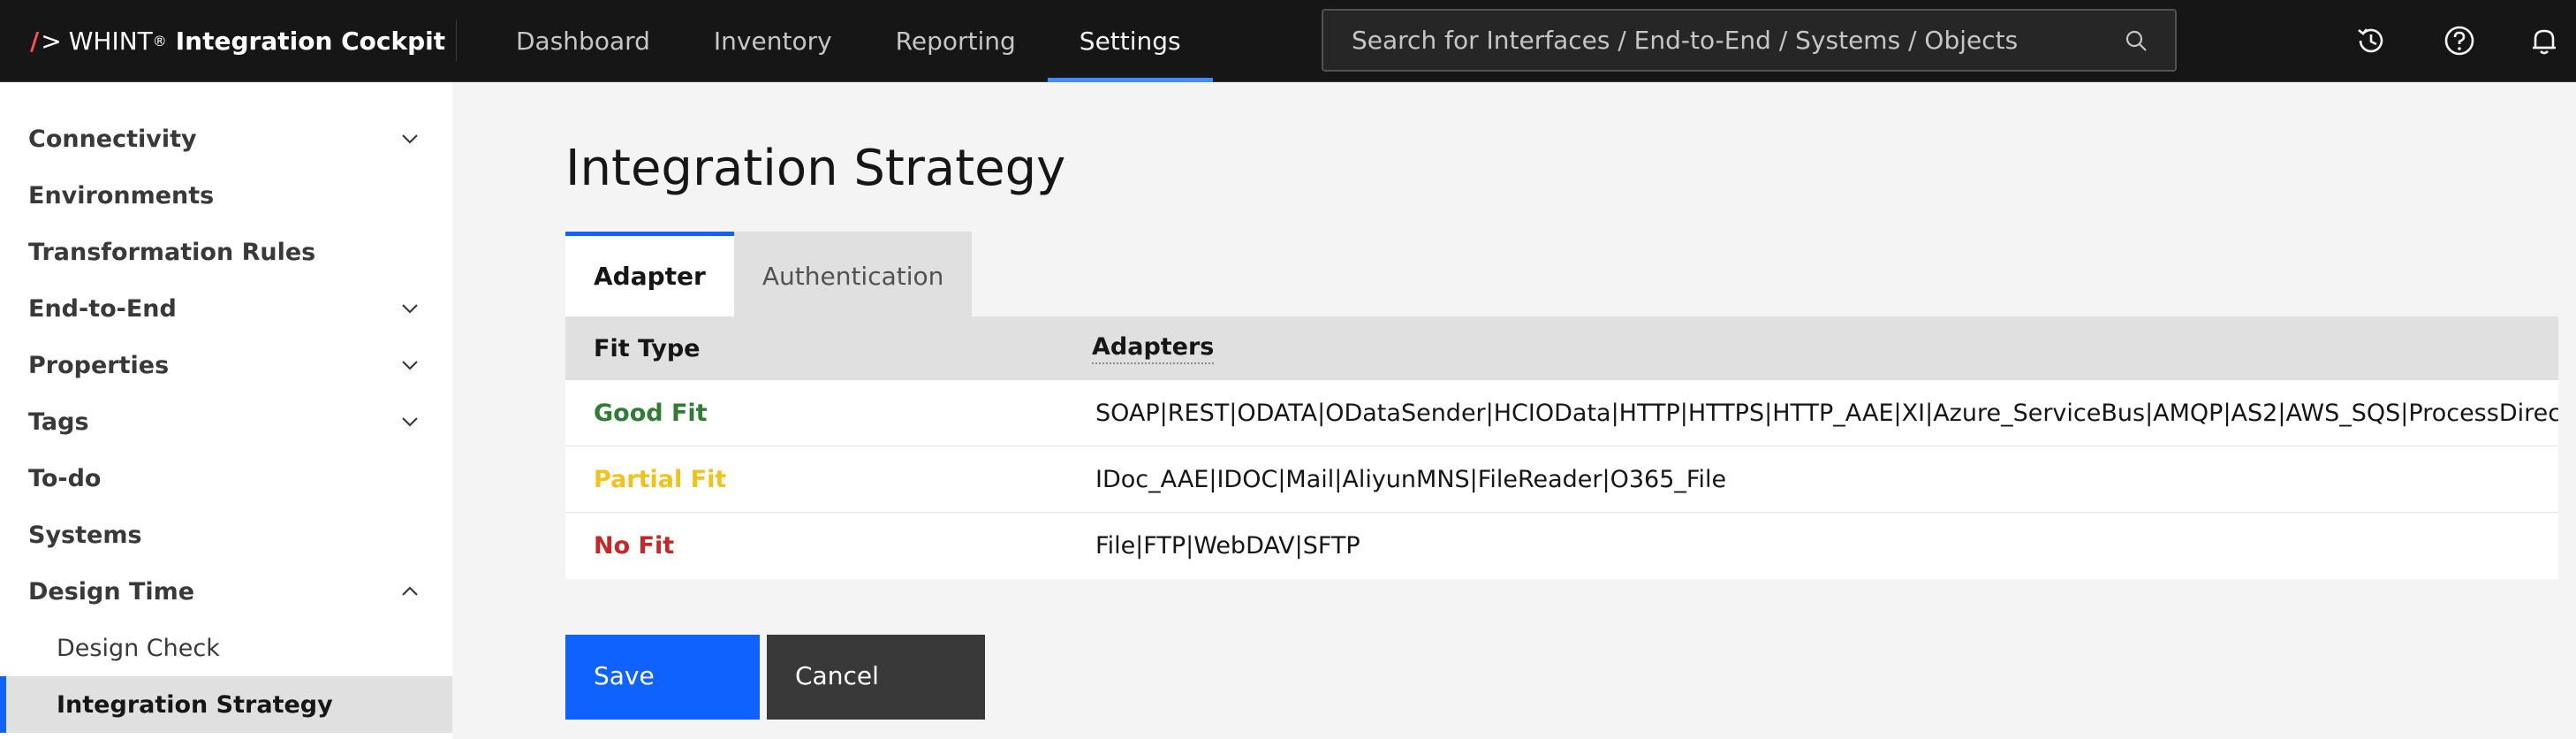 The image size is (2576, 739). Describe the element at coordinates (2371, 40) in the screenshot. I see `history-icon` at that location.